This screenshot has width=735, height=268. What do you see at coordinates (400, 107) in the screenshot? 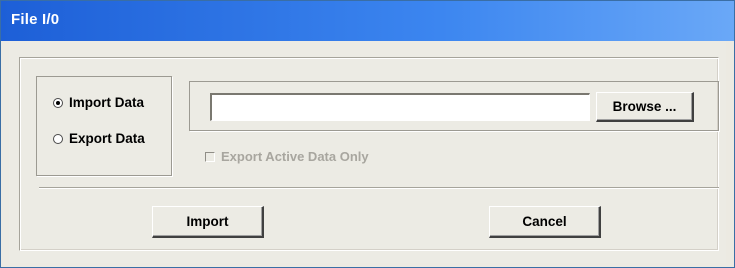
I see `file-path-input` at bounding box center [400, 107].